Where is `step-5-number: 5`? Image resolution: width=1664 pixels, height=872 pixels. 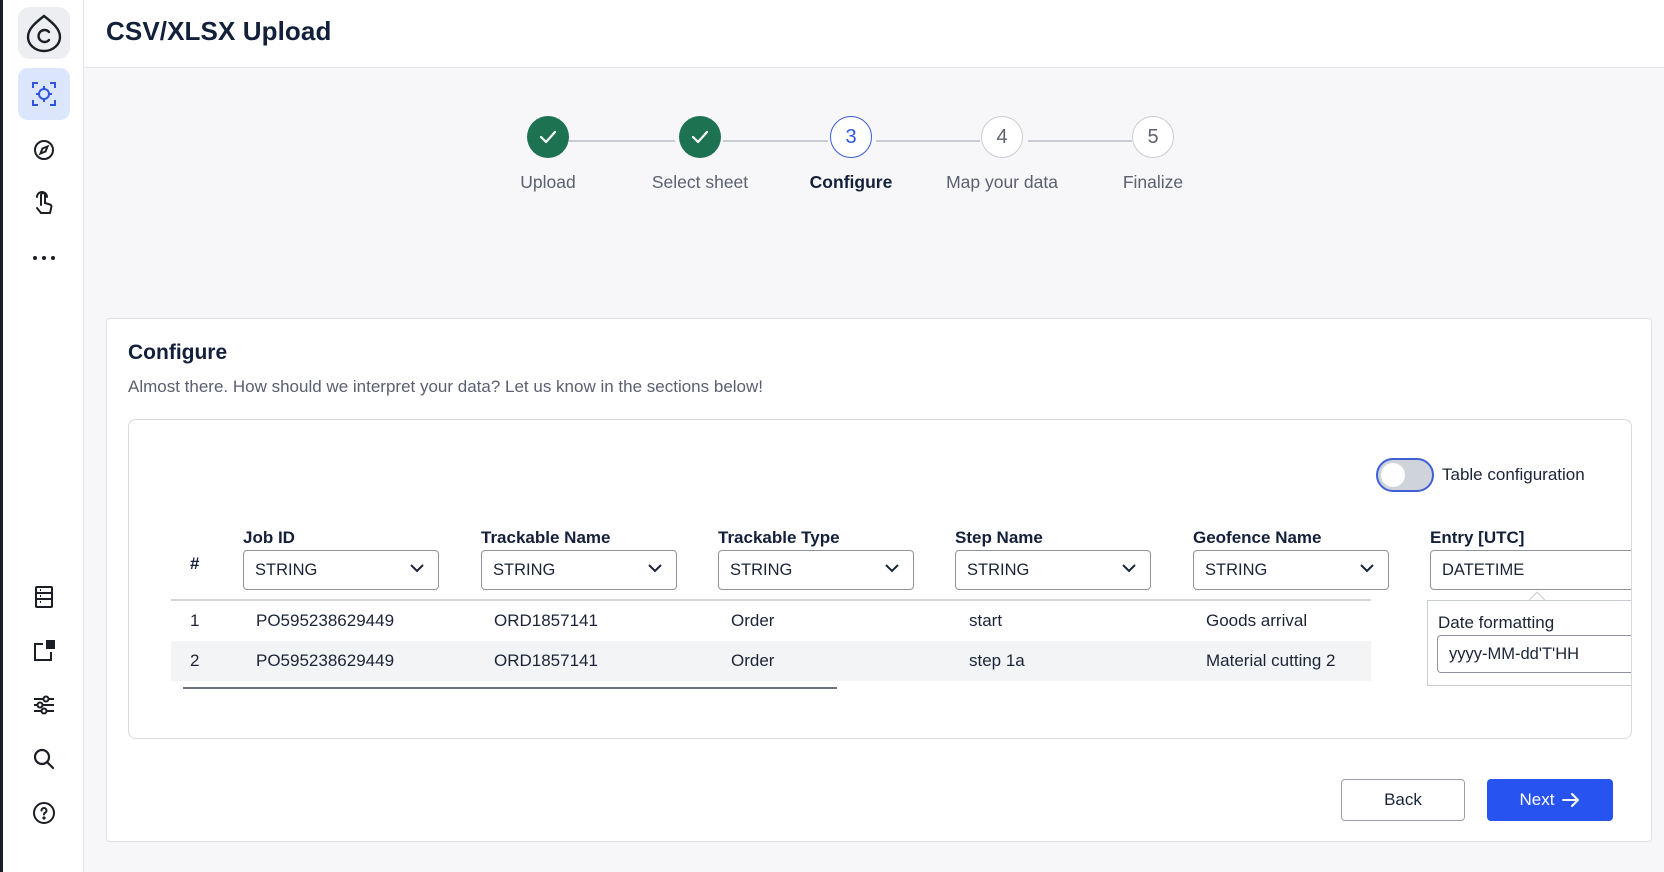
step-5-number: 5 is located at coordinates (1153, 137).